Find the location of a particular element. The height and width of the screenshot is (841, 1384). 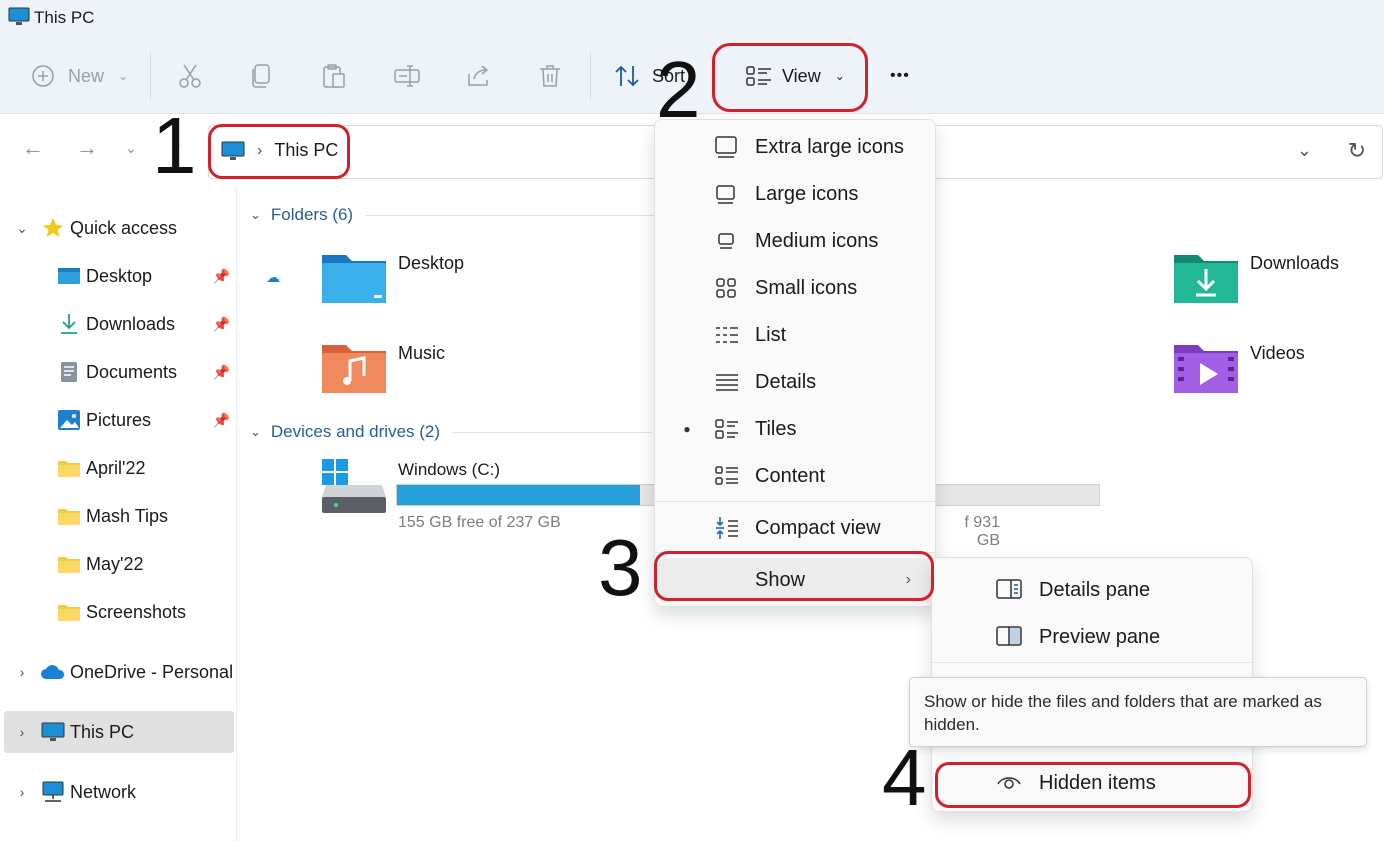

plus-circle-icon is located at coordinates (43, 76).